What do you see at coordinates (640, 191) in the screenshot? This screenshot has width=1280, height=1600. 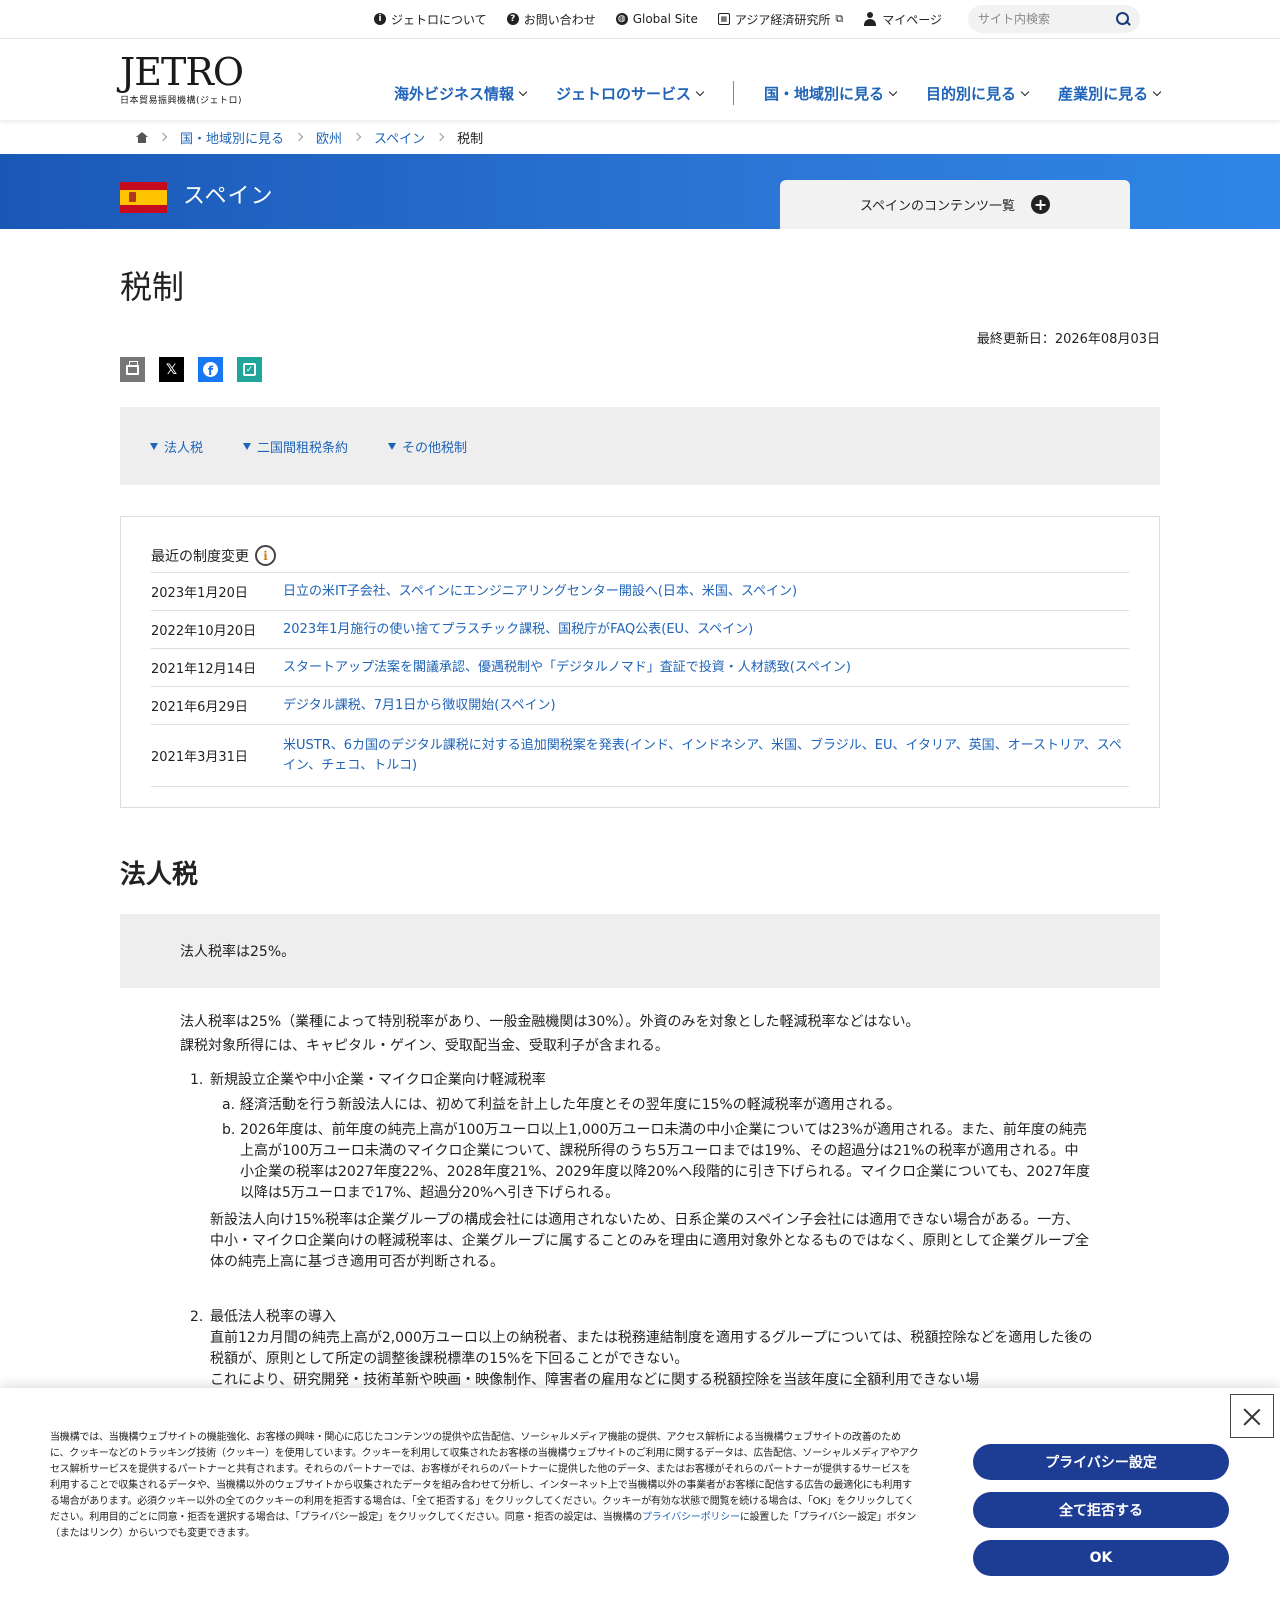 I see `country-banner: スペイン スペインのコンテンツ一覧 +` at bounding box center [640, 191].